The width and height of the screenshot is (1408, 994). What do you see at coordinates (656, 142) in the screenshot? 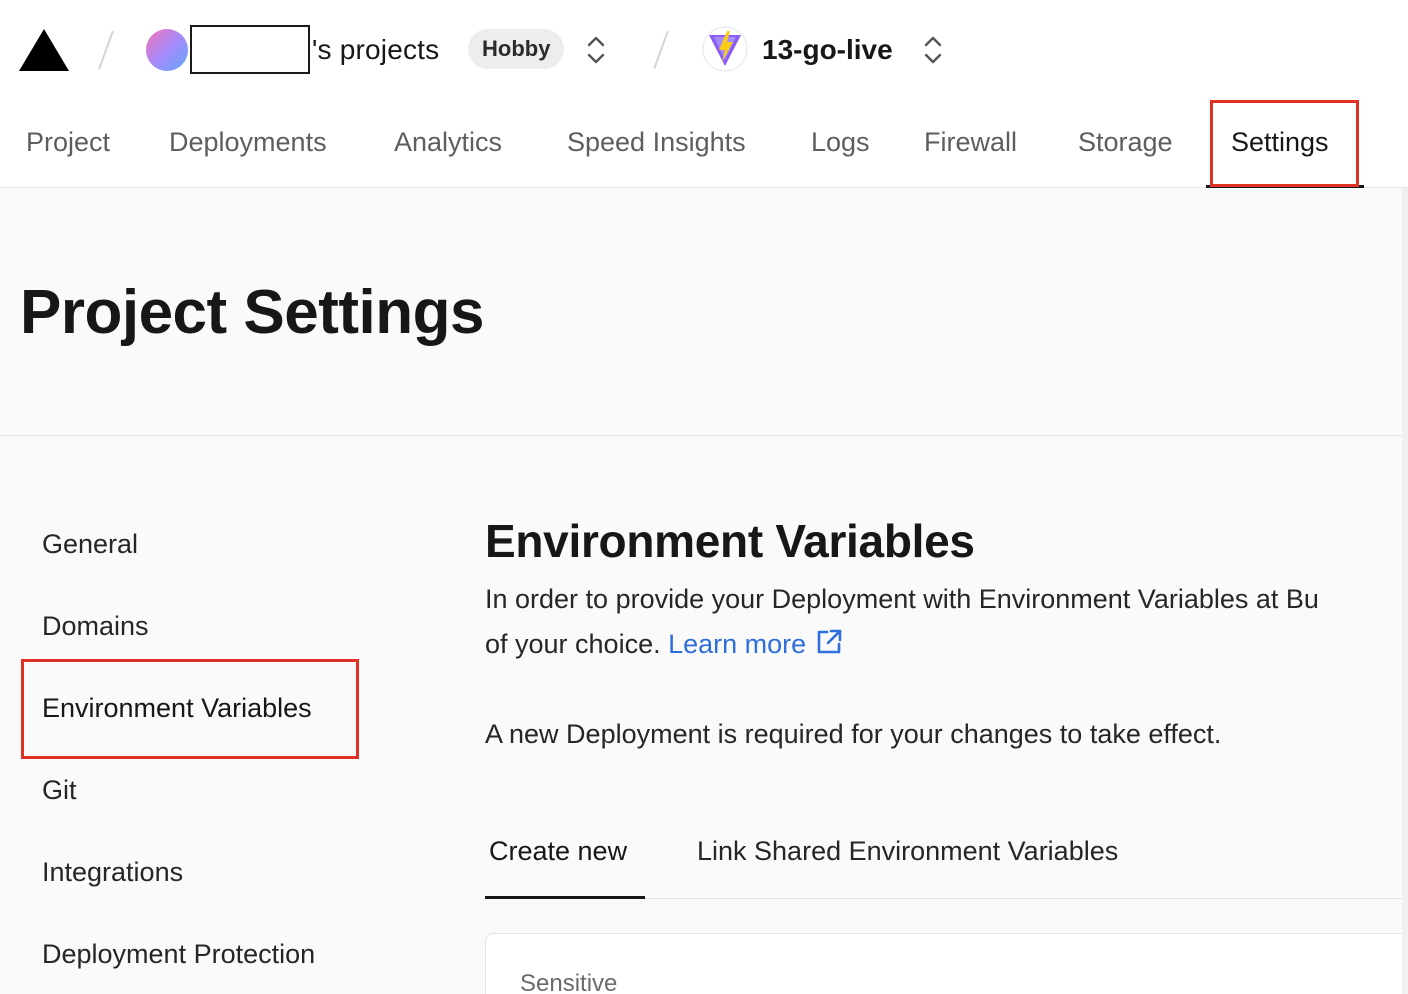
I see `nav-tab-speed-insights: Speed Insights` at bounding box center [656, 142].